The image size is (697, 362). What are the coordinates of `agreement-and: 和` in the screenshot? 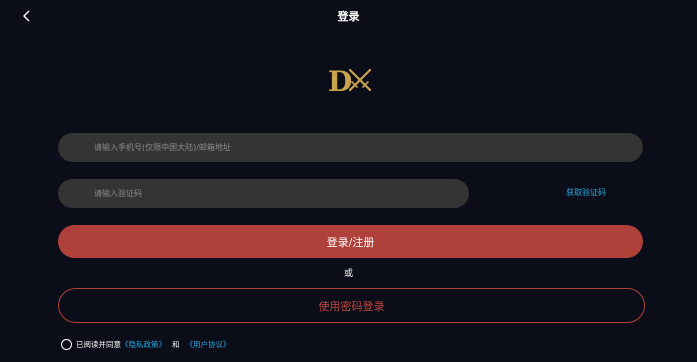 It's located at (176, 344).